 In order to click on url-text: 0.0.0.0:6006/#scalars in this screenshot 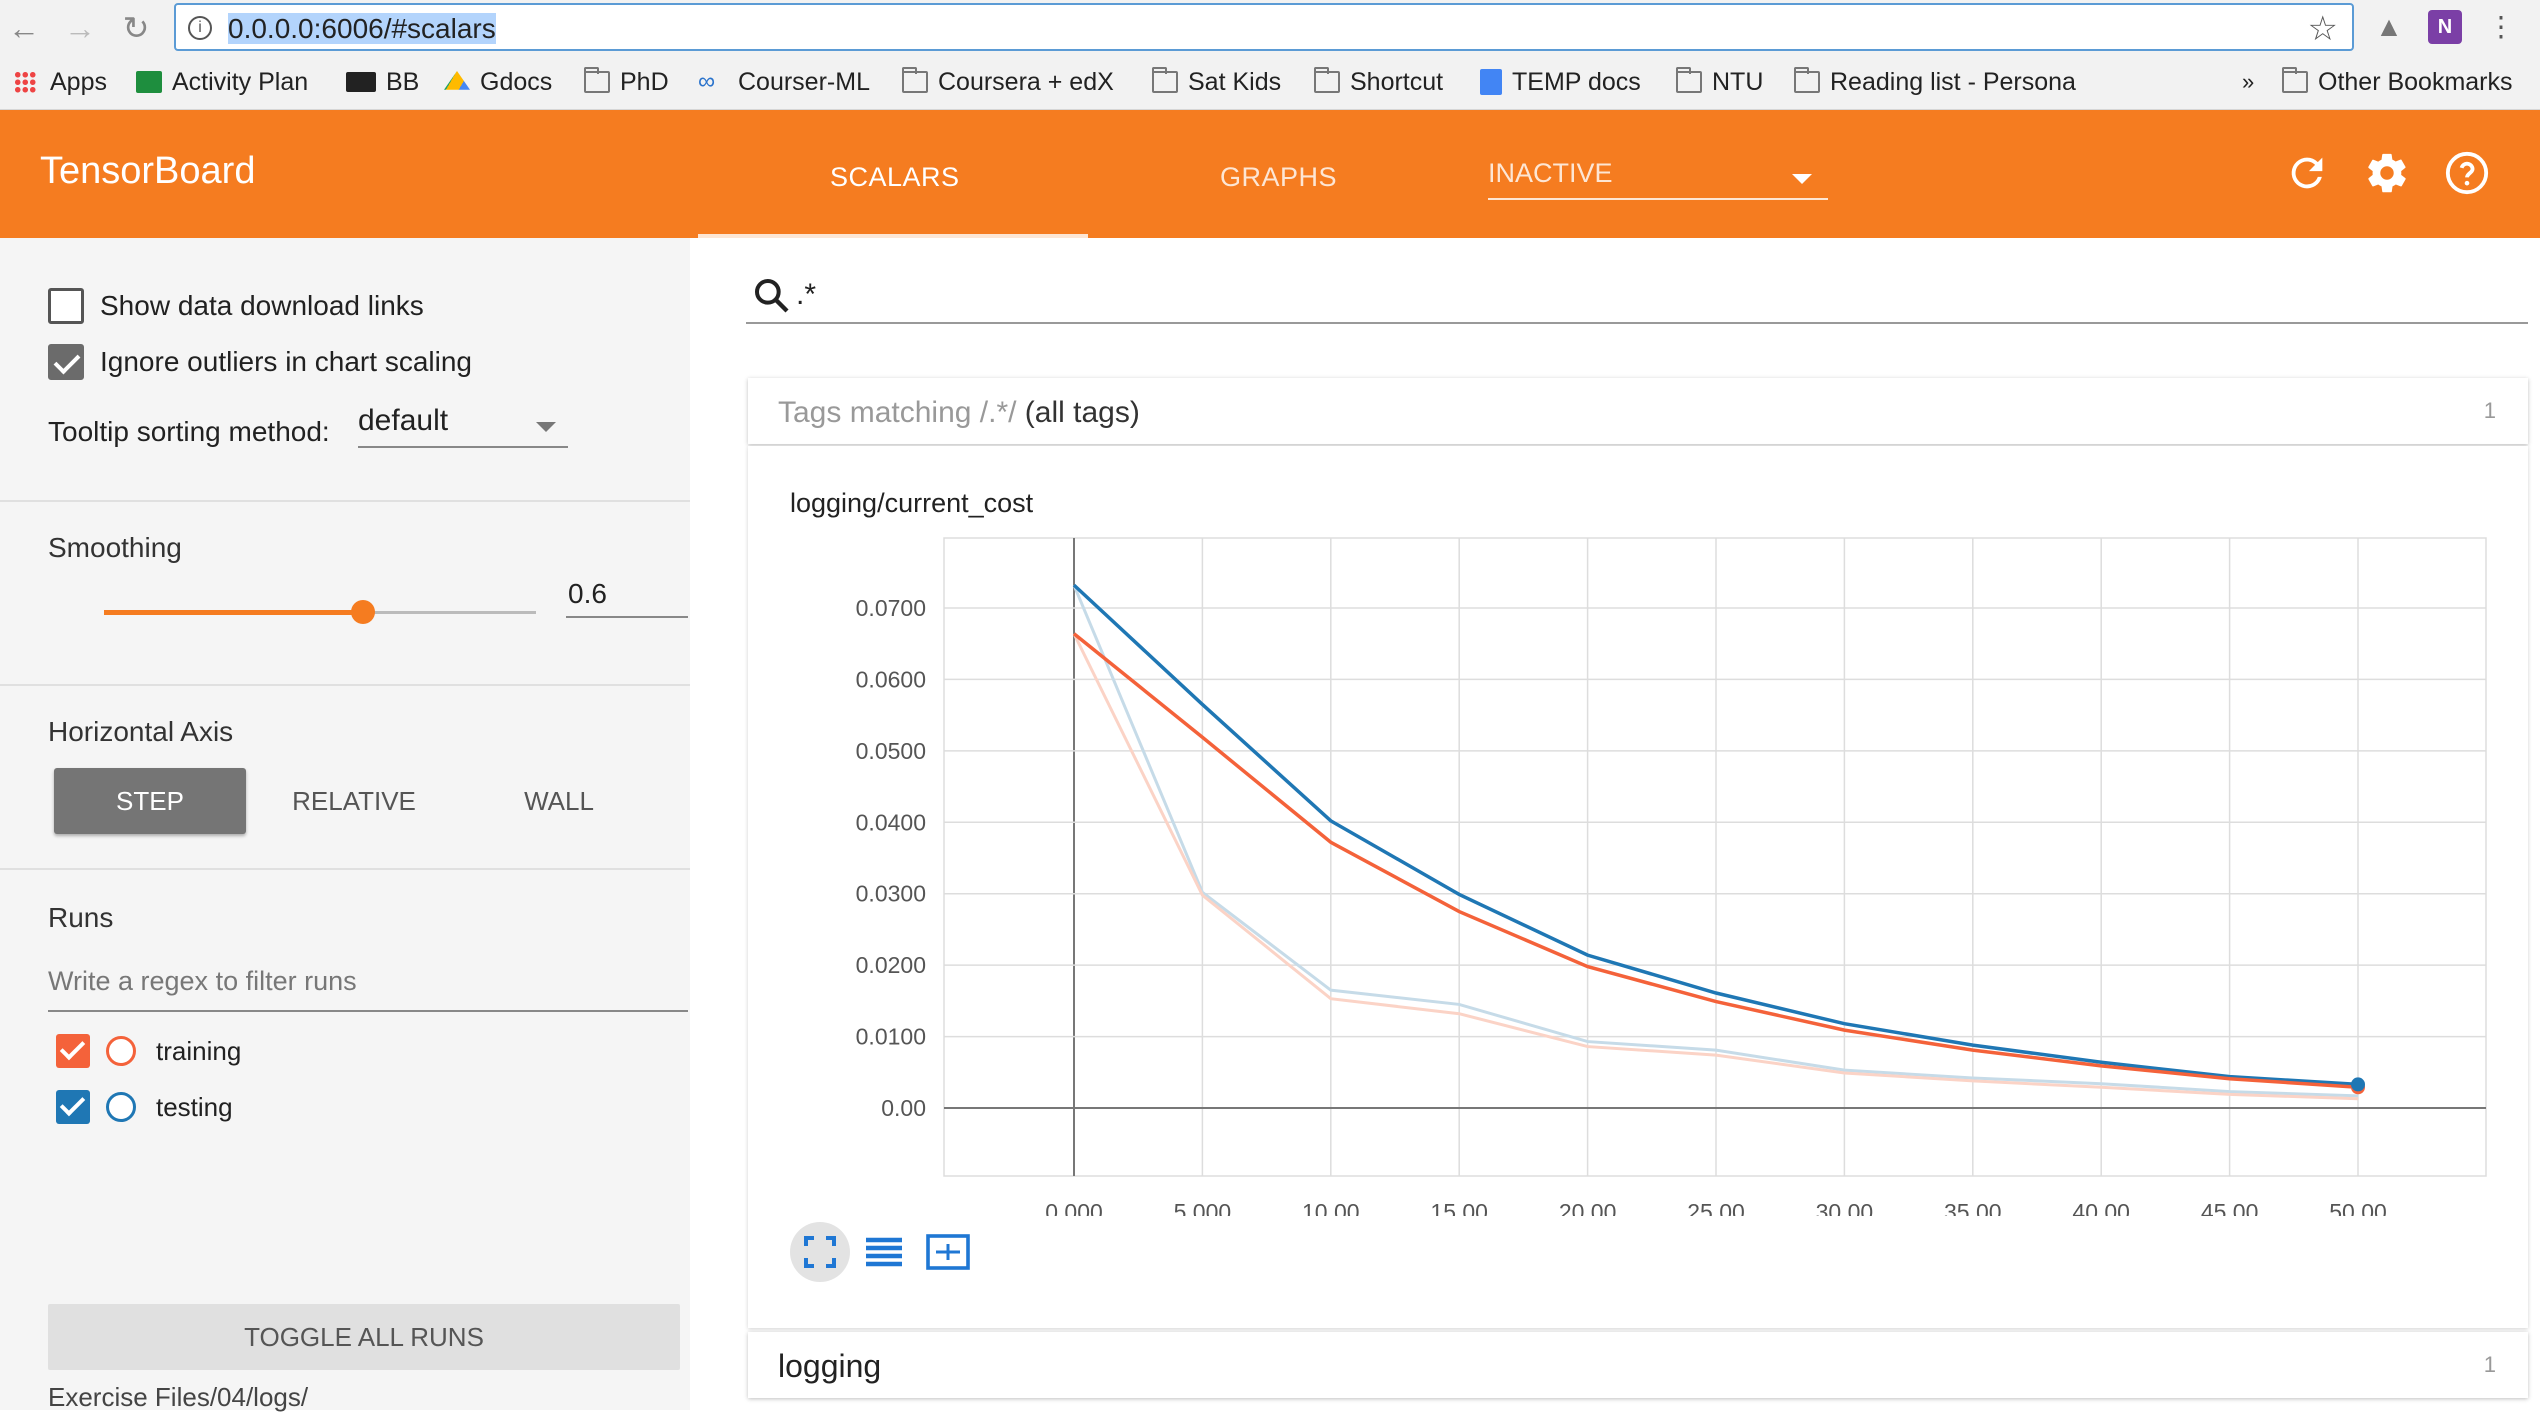, I will do `click(362, 29)`.